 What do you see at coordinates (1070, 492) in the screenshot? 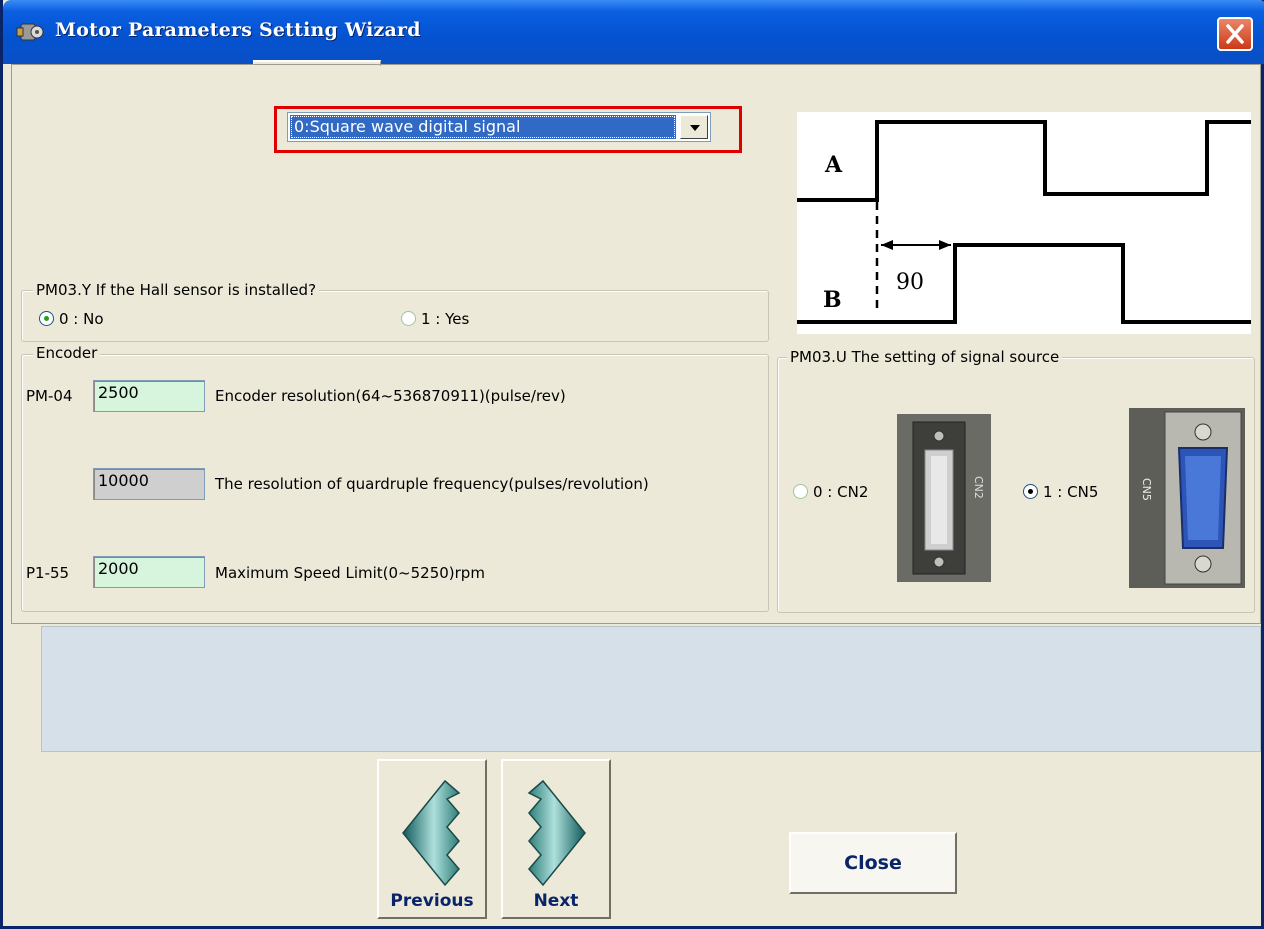
I see `cn5-label: 1 : CN5` at bounding box center [1070, 492].